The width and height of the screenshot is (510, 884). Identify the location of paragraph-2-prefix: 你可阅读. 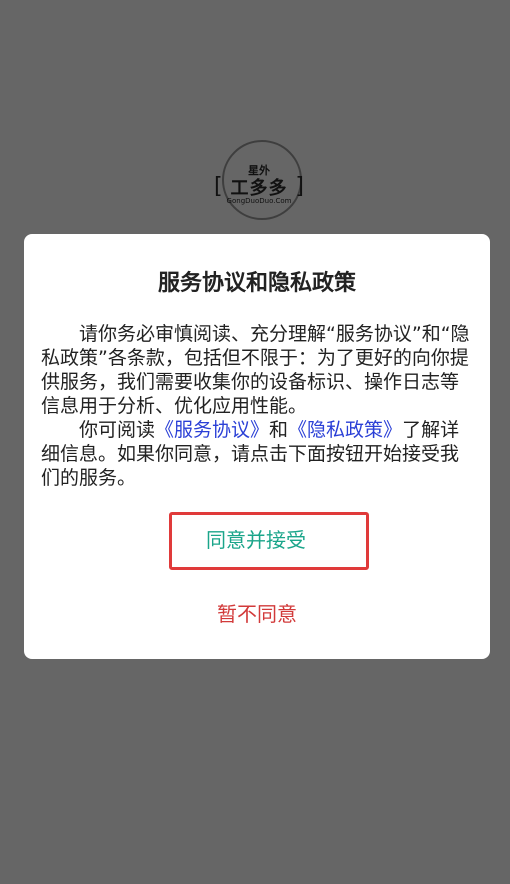
(117, 430).